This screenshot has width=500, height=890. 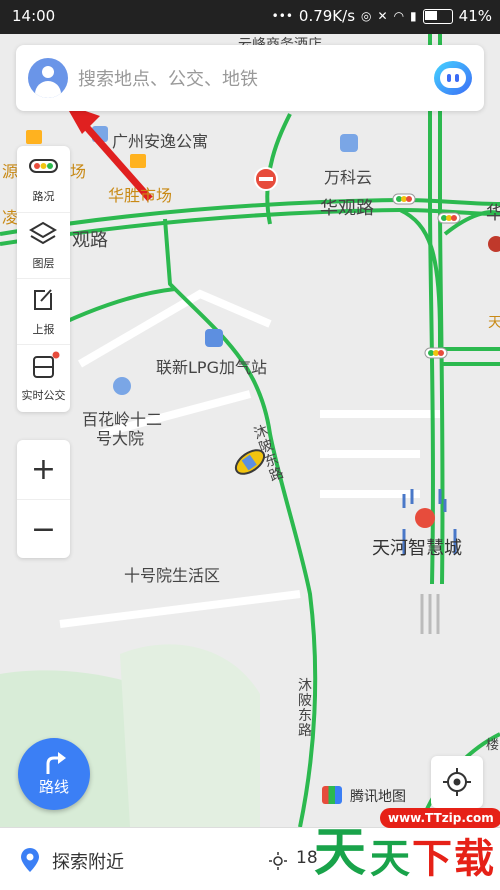 What do you see at coordinates (437, 16) in the screenshot?
I see `battery-icon` at bounding box center [437, 16].